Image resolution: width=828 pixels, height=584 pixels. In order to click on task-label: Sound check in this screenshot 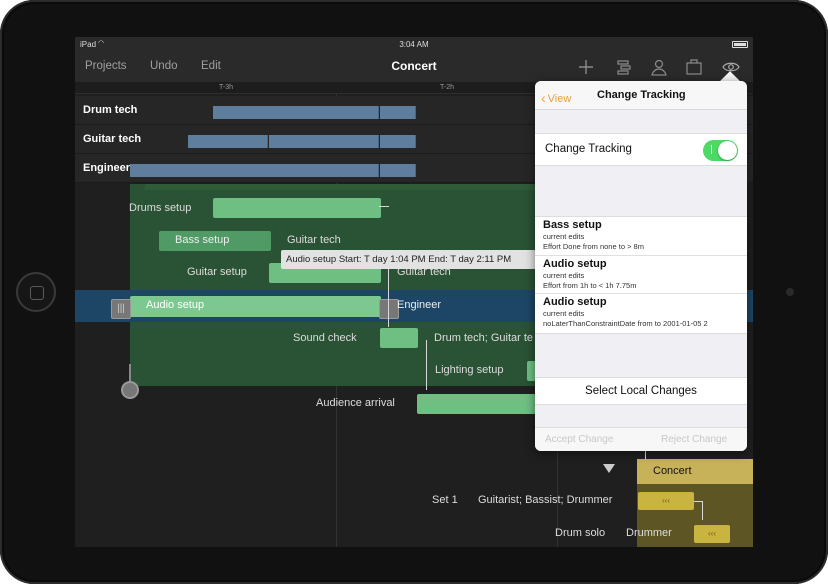, I will do `click(325, 338)`.